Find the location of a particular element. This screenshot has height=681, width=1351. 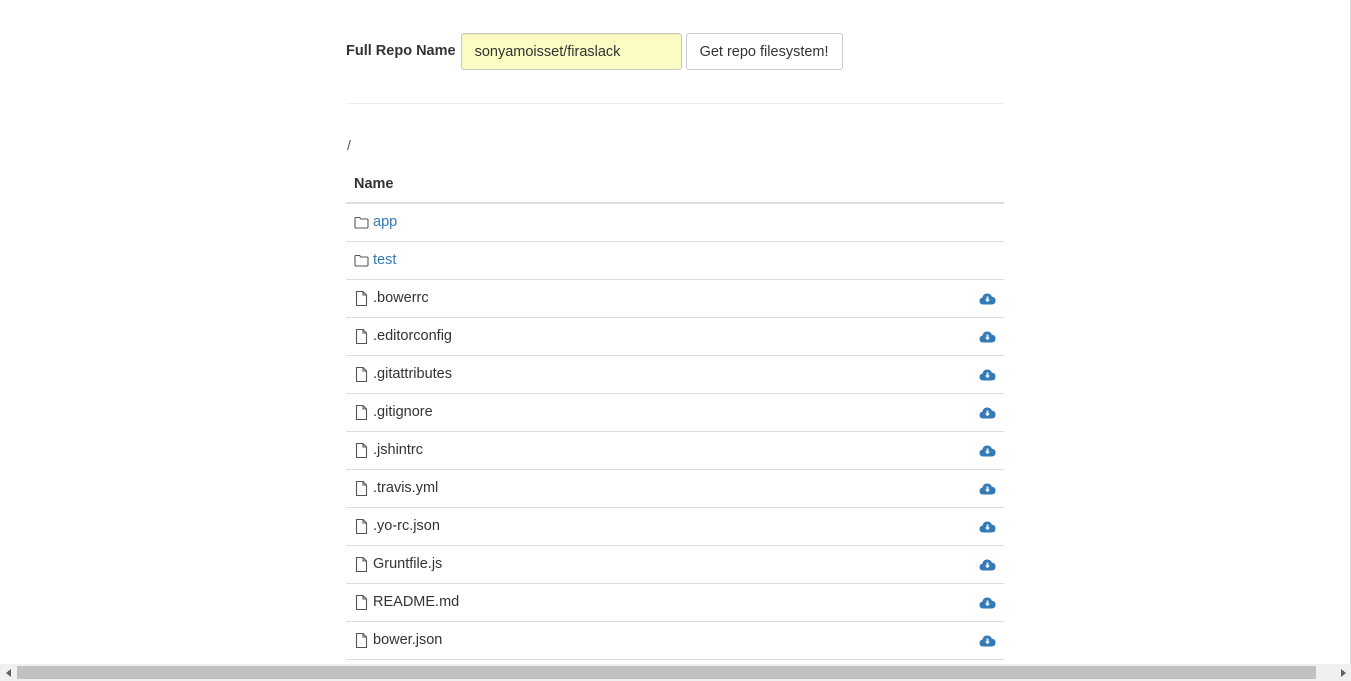

repo-name-input is located at coordinates (571, 51).